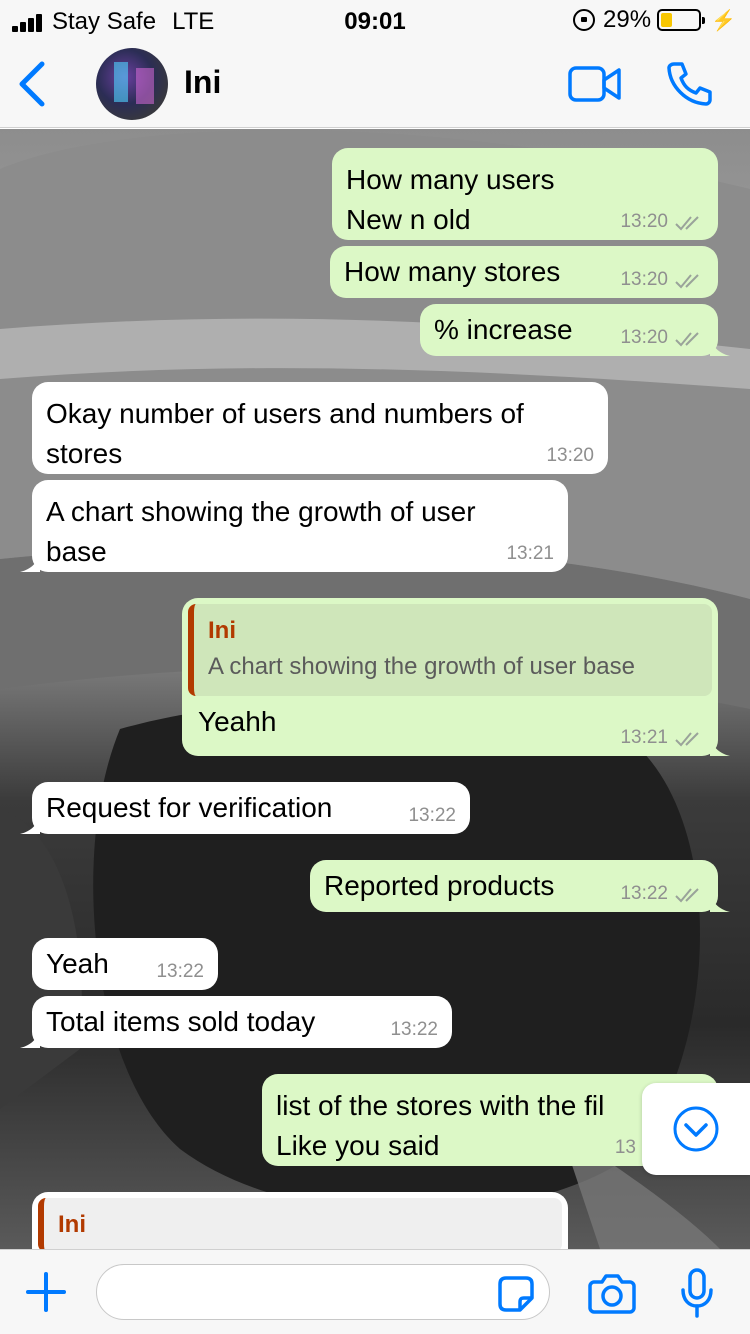 The image size is (750, 1334). What do you see at coordinates (575, 330) in the screenshot?
I see `message-bubble-outgoing: % increase 13:20` at bounding box center [575, 330].